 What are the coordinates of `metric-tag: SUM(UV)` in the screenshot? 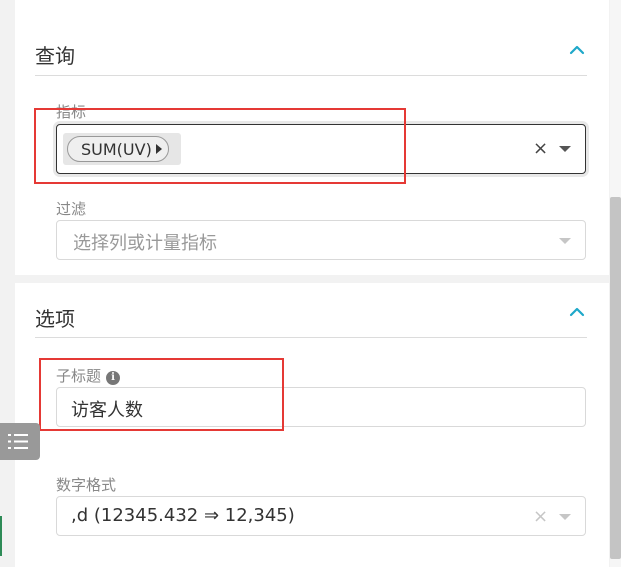 It's located at (122, 149).